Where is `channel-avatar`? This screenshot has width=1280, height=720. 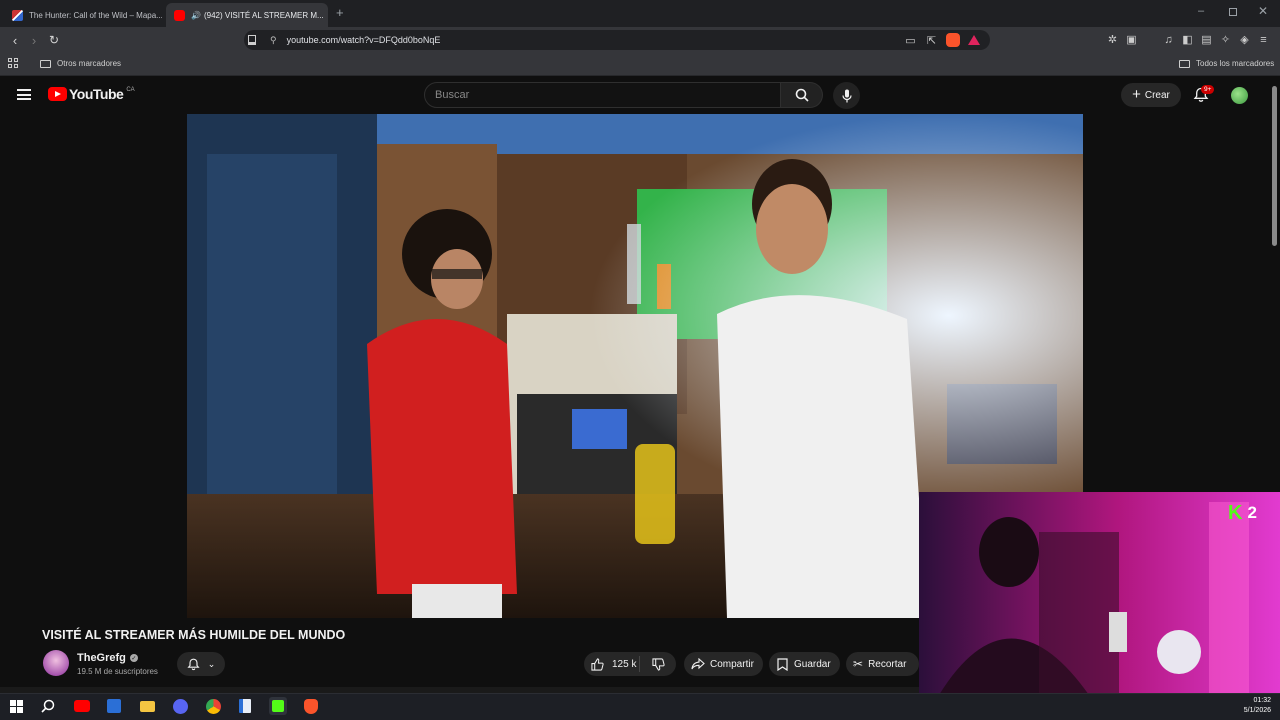 channel-avatar is located at coordinates (56, 663).